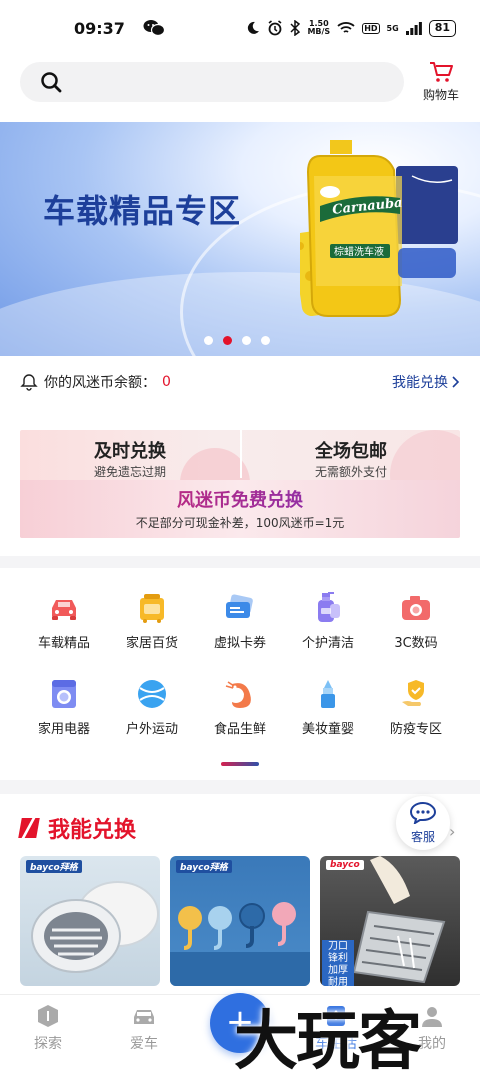 The width and height of the screenshot is (480, 1072). Describe the element at coordinates (338, 963) in the screenshot. I see `product-feature-tag: 刀口锋利 加厚 耐用` at that location.